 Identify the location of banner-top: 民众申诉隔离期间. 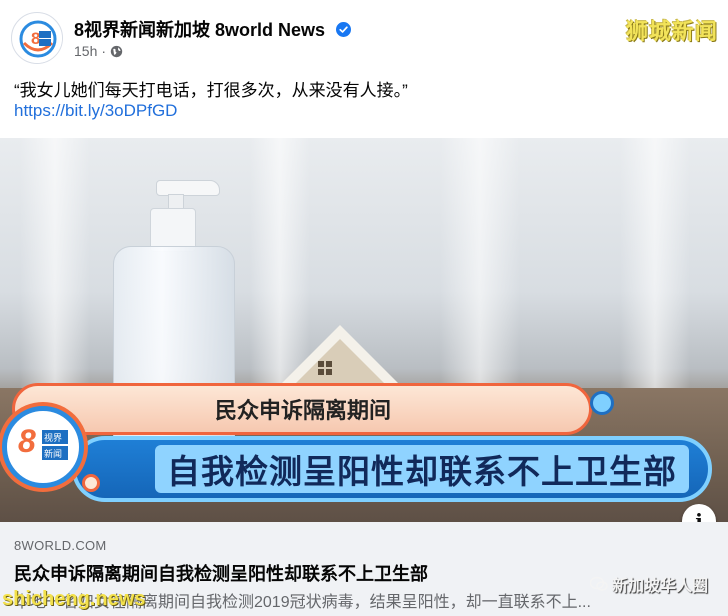
(302, 409).